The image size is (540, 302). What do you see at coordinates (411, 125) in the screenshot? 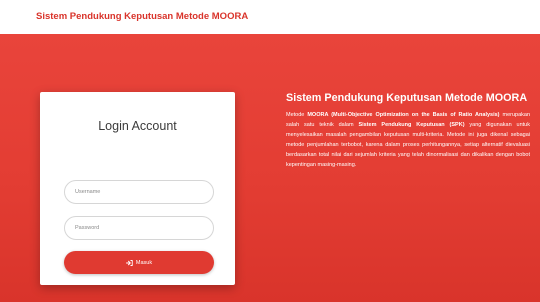
I see `desc-bold-spk: Sistem Pendukung Keputusan (SPK)` at bounding box center [411, 125].